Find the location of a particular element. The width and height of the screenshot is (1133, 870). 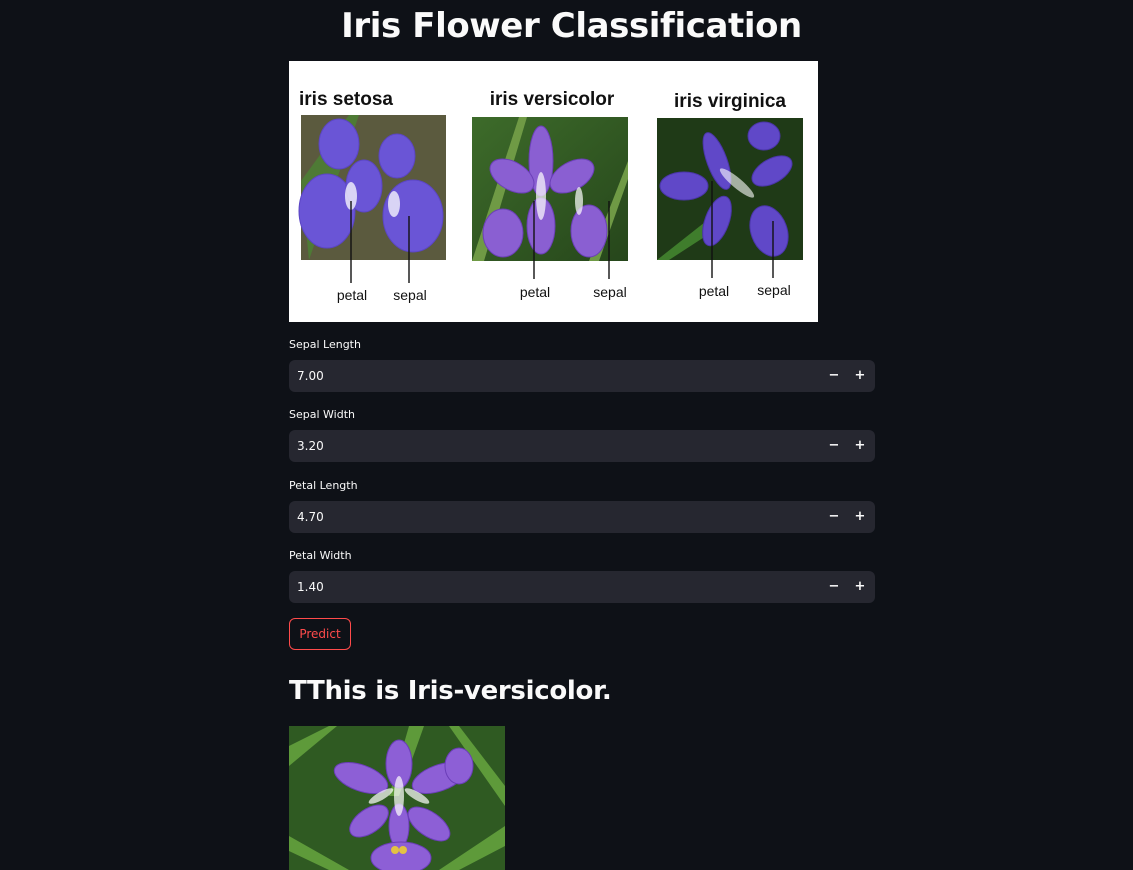

species-name-setosa: iris setosa is located at coordinates (346, 99).